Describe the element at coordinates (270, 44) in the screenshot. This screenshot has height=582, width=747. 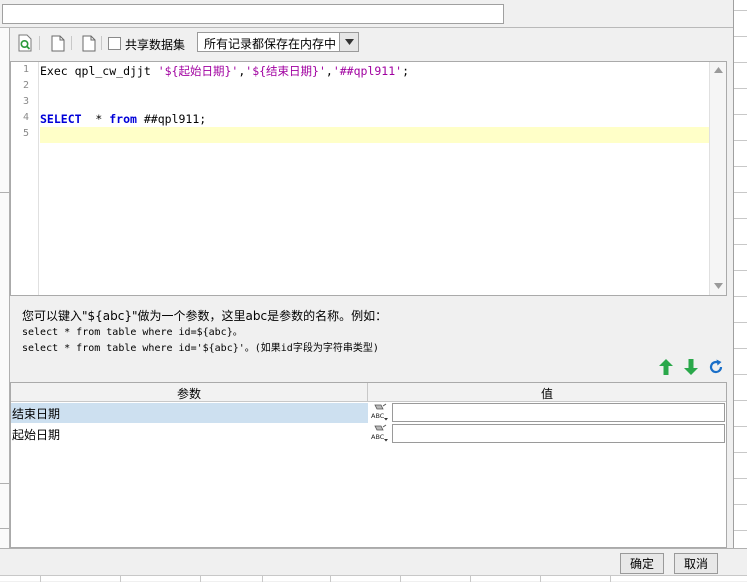
I see `storage-mode-value: 所有记录都保存在内存中` at that location.